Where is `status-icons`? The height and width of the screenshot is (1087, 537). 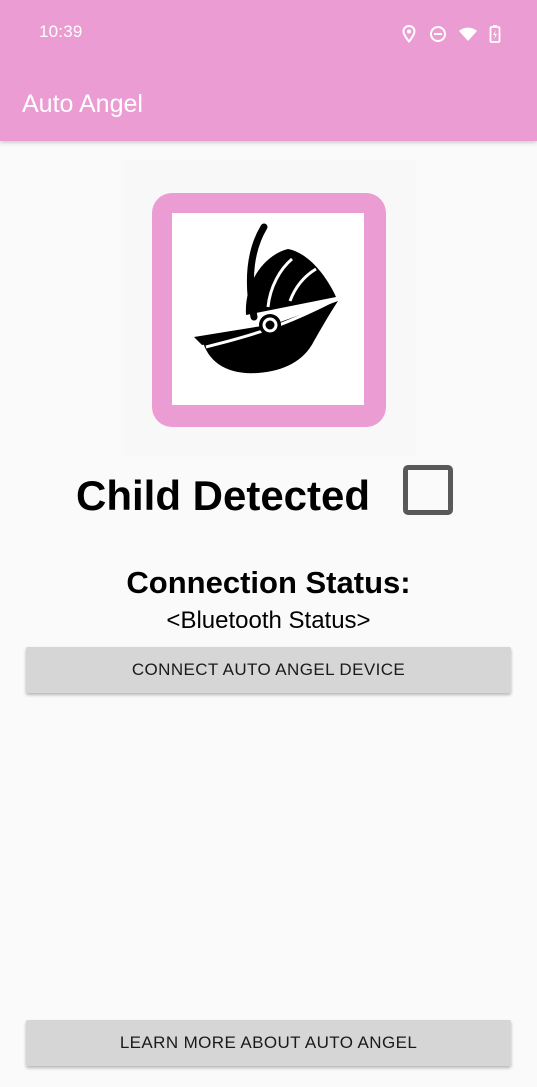 status-icons is located at coordinates (450, 34).